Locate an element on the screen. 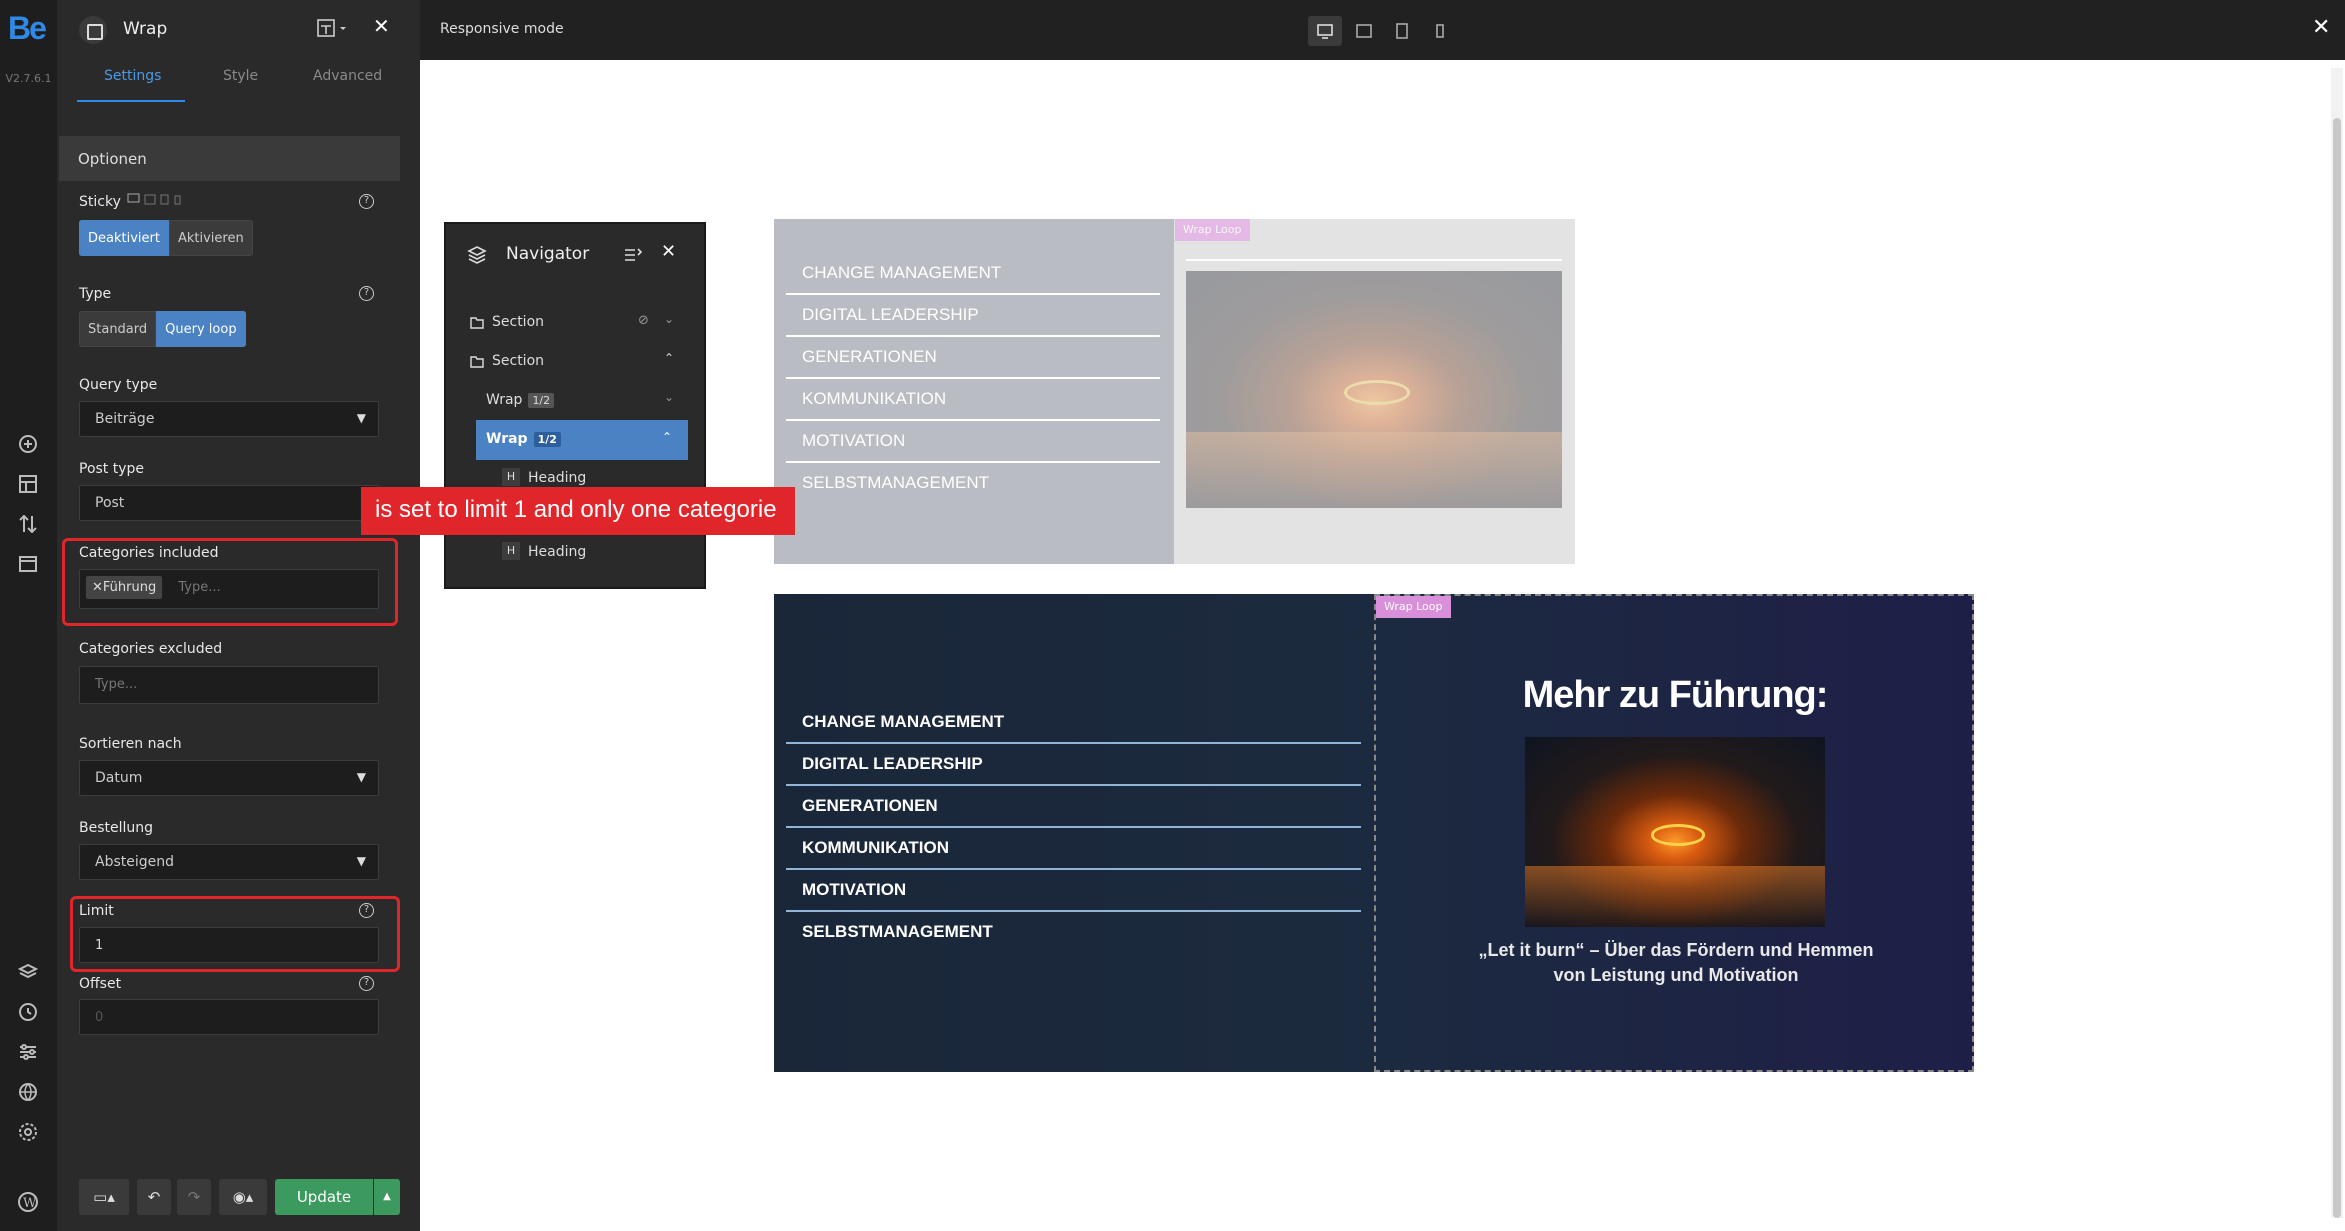  tablet-landscape-icon is located at coordinates (1364, 31).